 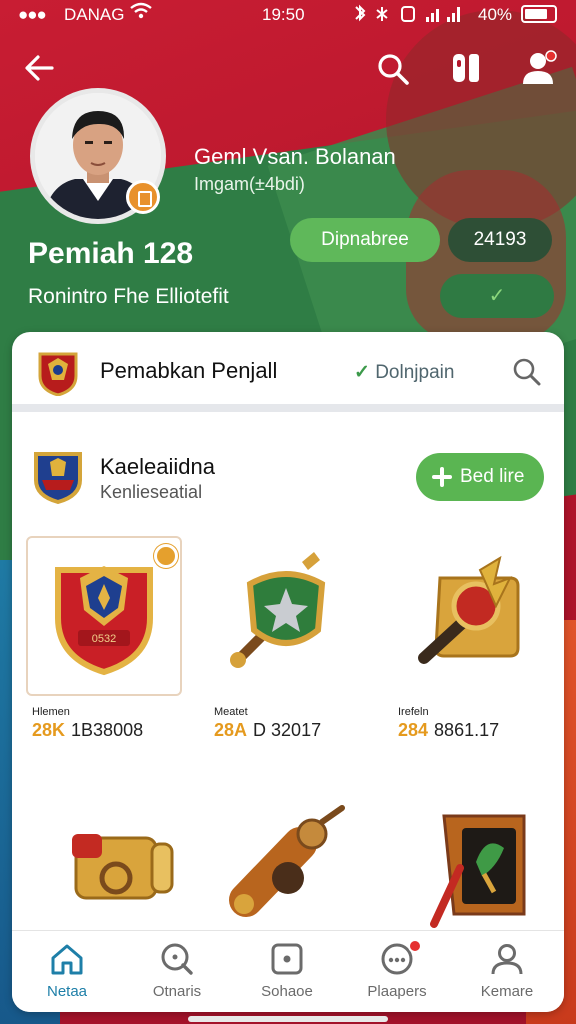 I want to click on card-link: ✓ Dolnjpain, so click(x=404, y=372).